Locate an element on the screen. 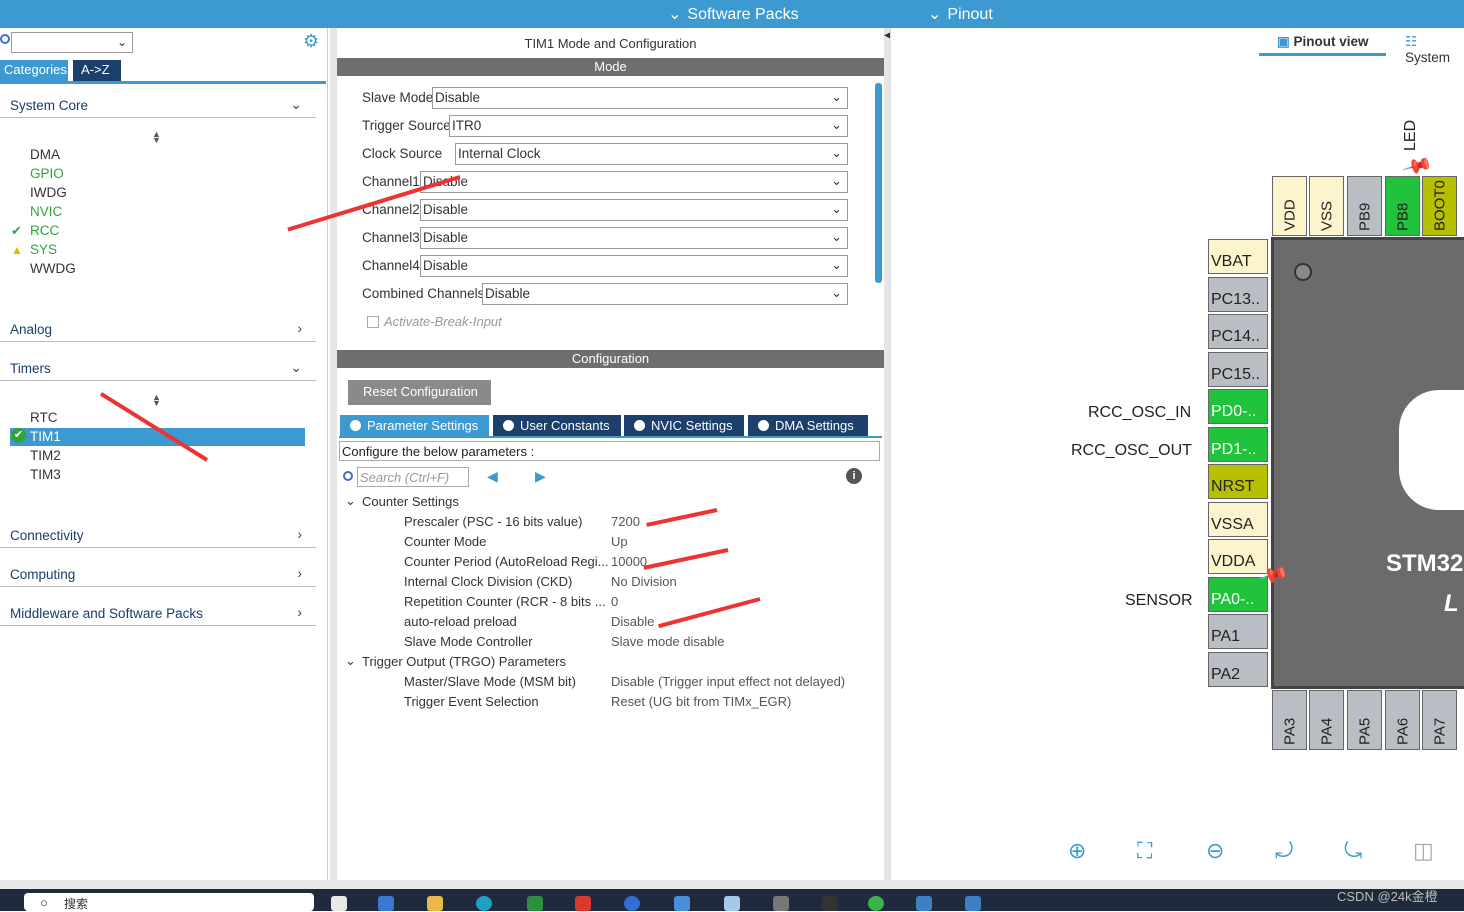  pin-pd1: PD1-.. is located at coordinates (1238, 444).